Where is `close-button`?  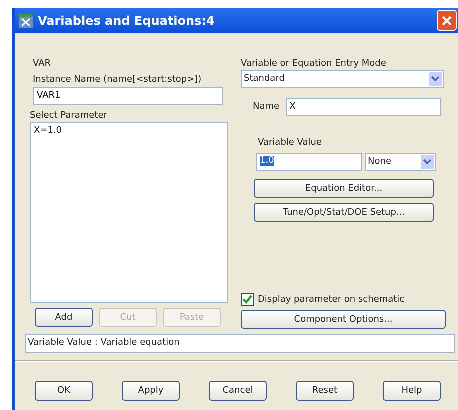
close-button is located at coordinates (447, 20).